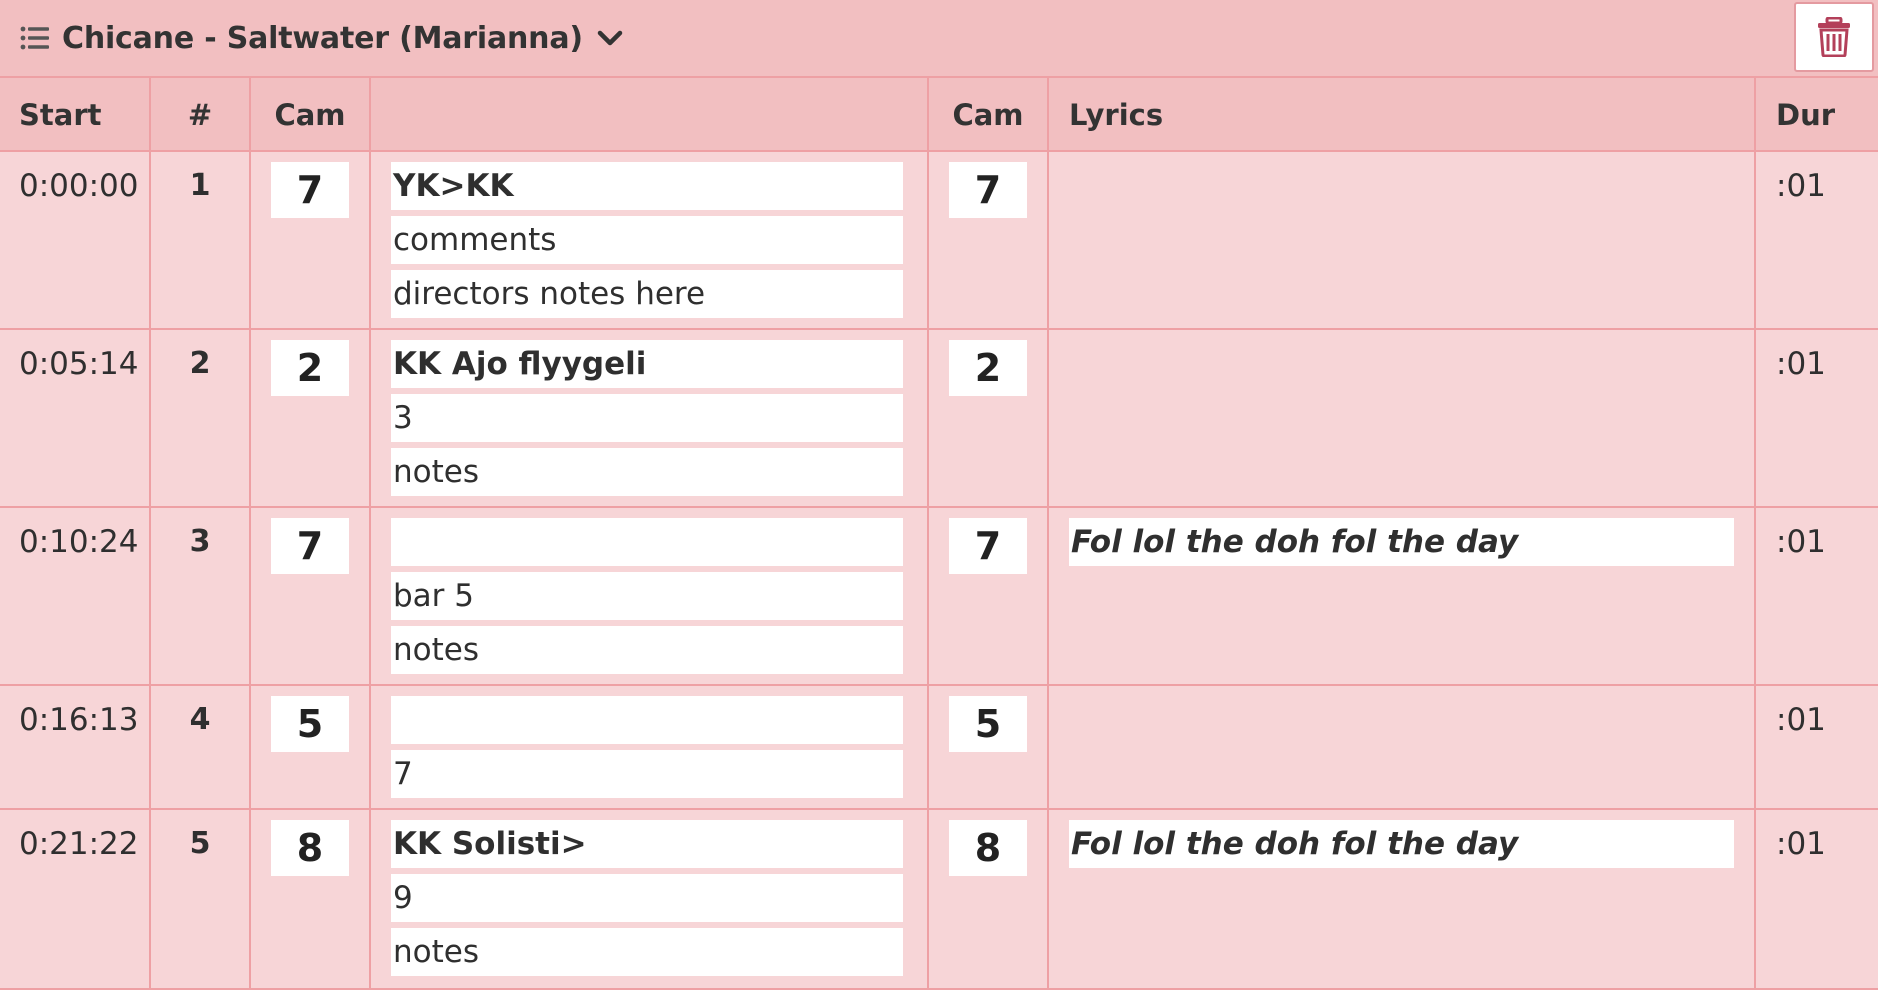  What do you see at coordinates (75, 240) in the screenshot?
I see `start-time: 0:00:00` at bounding box center [75, 240].